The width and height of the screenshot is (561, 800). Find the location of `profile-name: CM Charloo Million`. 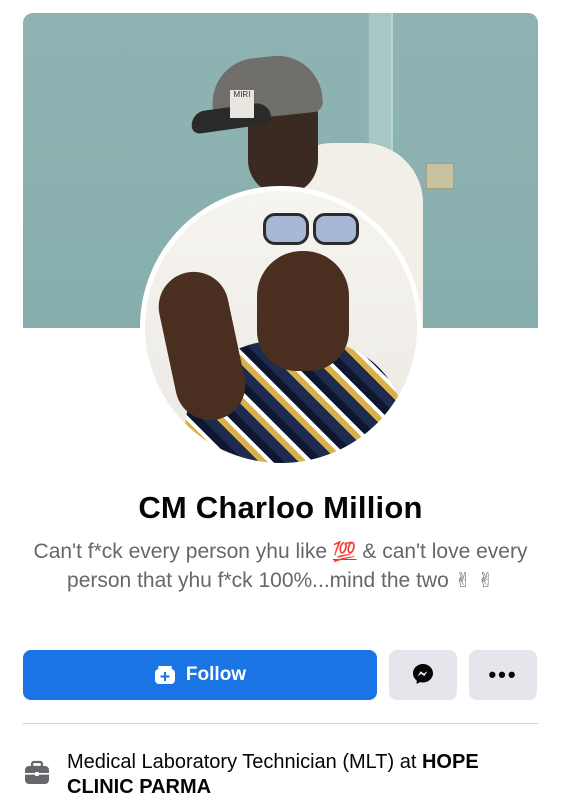

profile-name: CM Charloo Million is located at coordinates (280, 507).